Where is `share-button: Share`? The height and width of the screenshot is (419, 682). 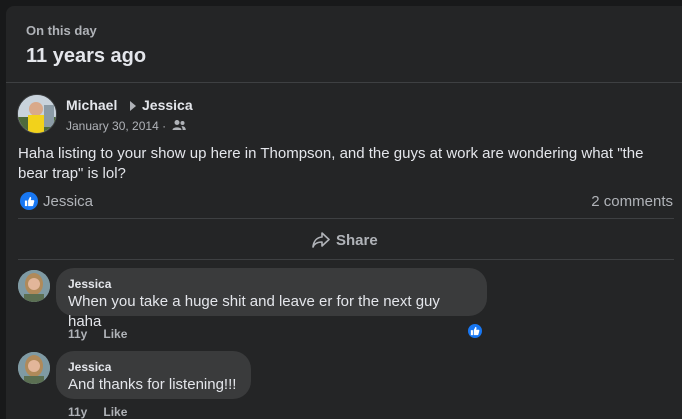
share-button: Share is located at coordinates (345, 240).